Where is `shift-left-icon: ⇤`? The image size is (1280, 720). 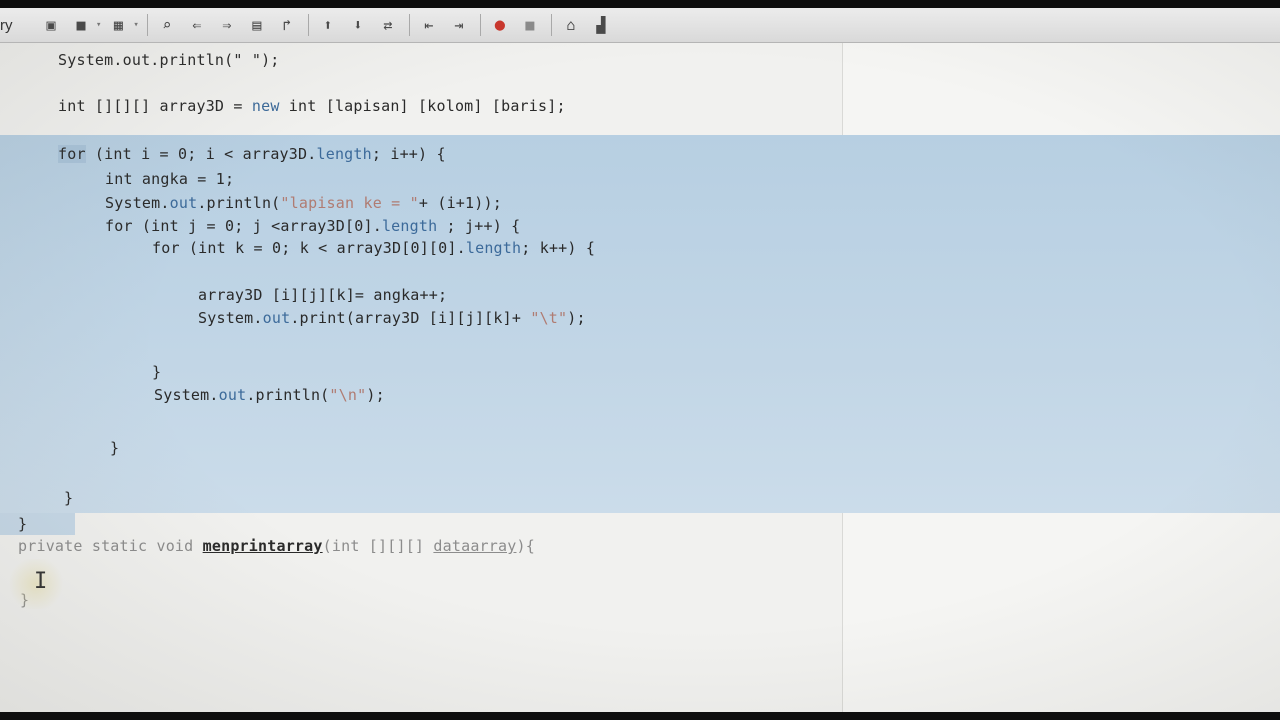 shift-left-icon: ⇤ is located at coordinates (429, 25).